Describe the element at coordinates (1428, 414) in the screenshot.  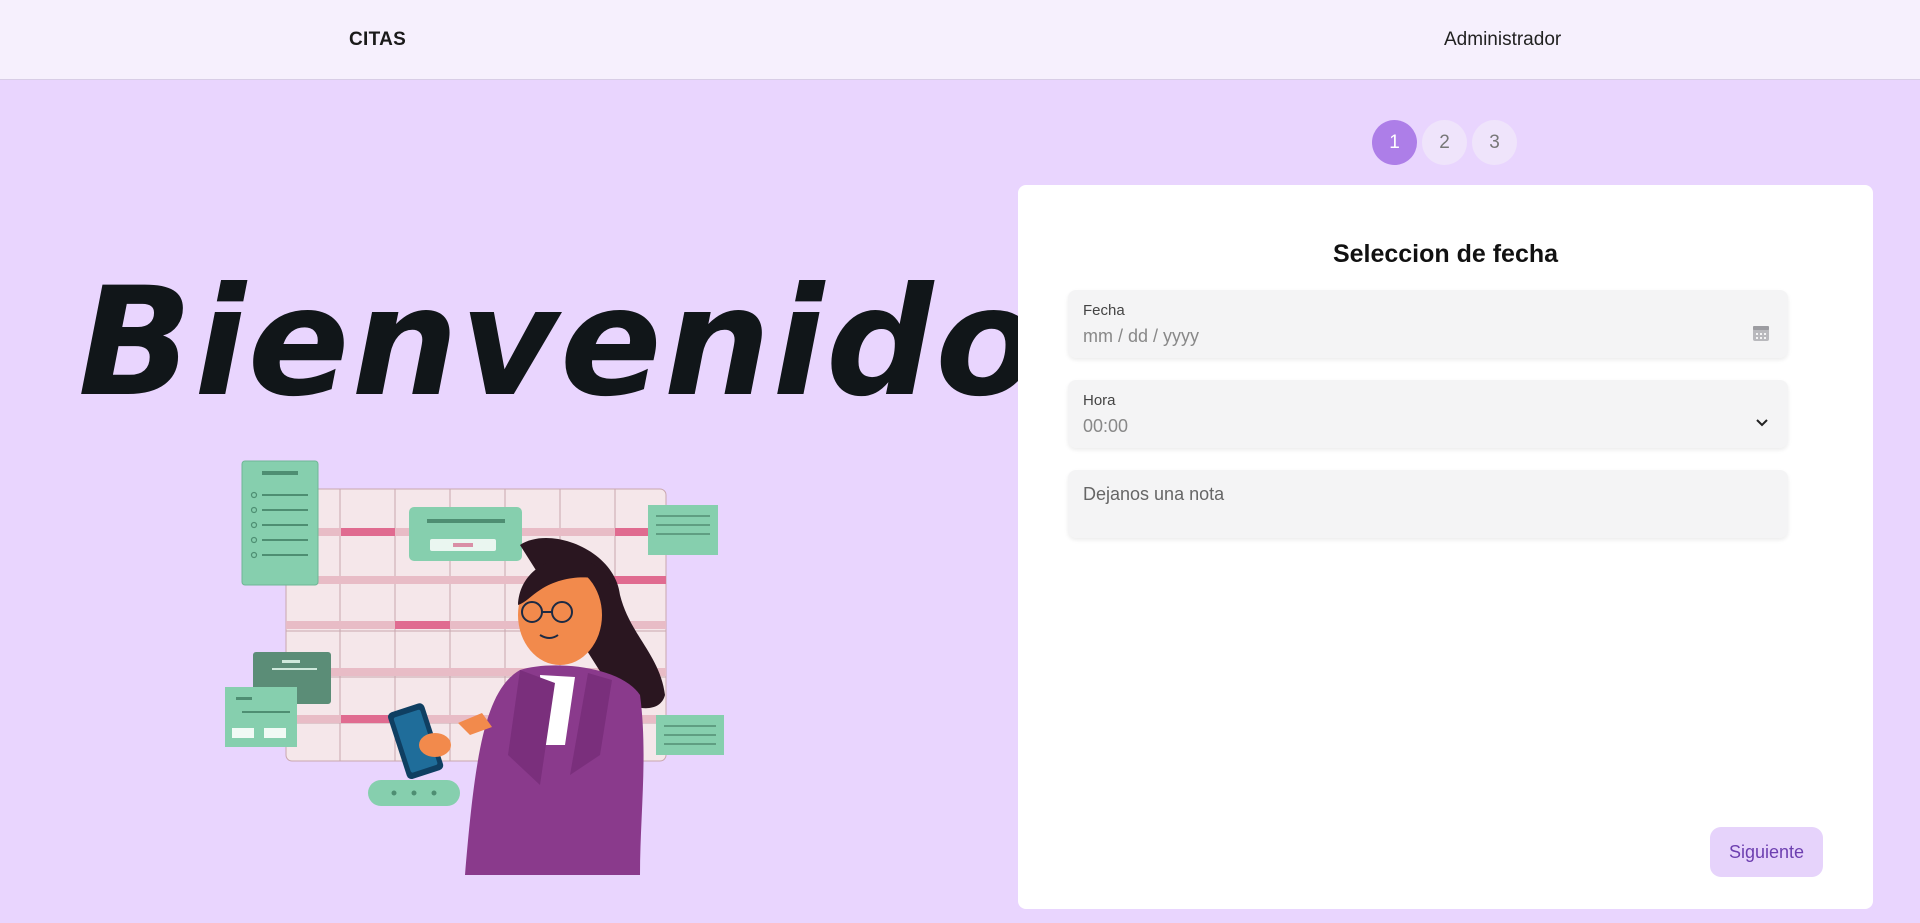
I see `time-field: Hora 00:00` at that location.